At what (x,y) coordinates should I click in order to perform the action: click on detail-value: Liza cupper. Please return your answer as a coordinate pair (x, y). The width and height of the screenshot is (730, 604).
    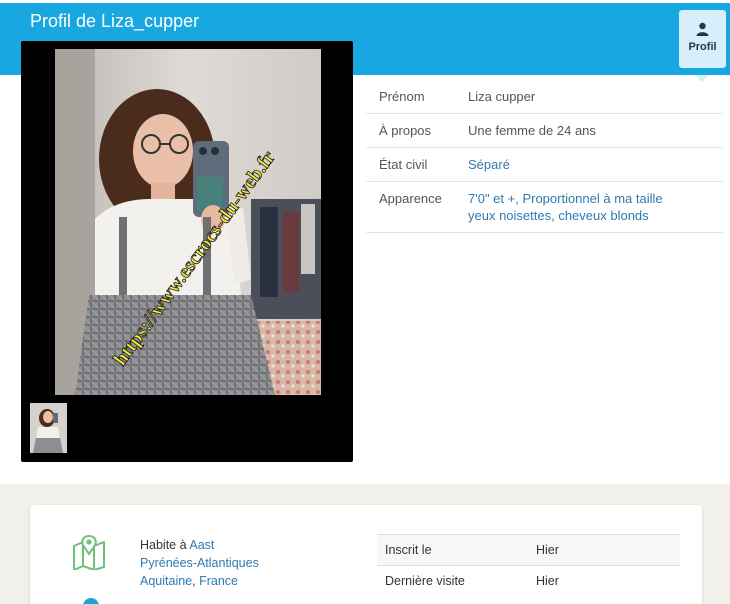
    Looking at the image, I should click on (595, 97).